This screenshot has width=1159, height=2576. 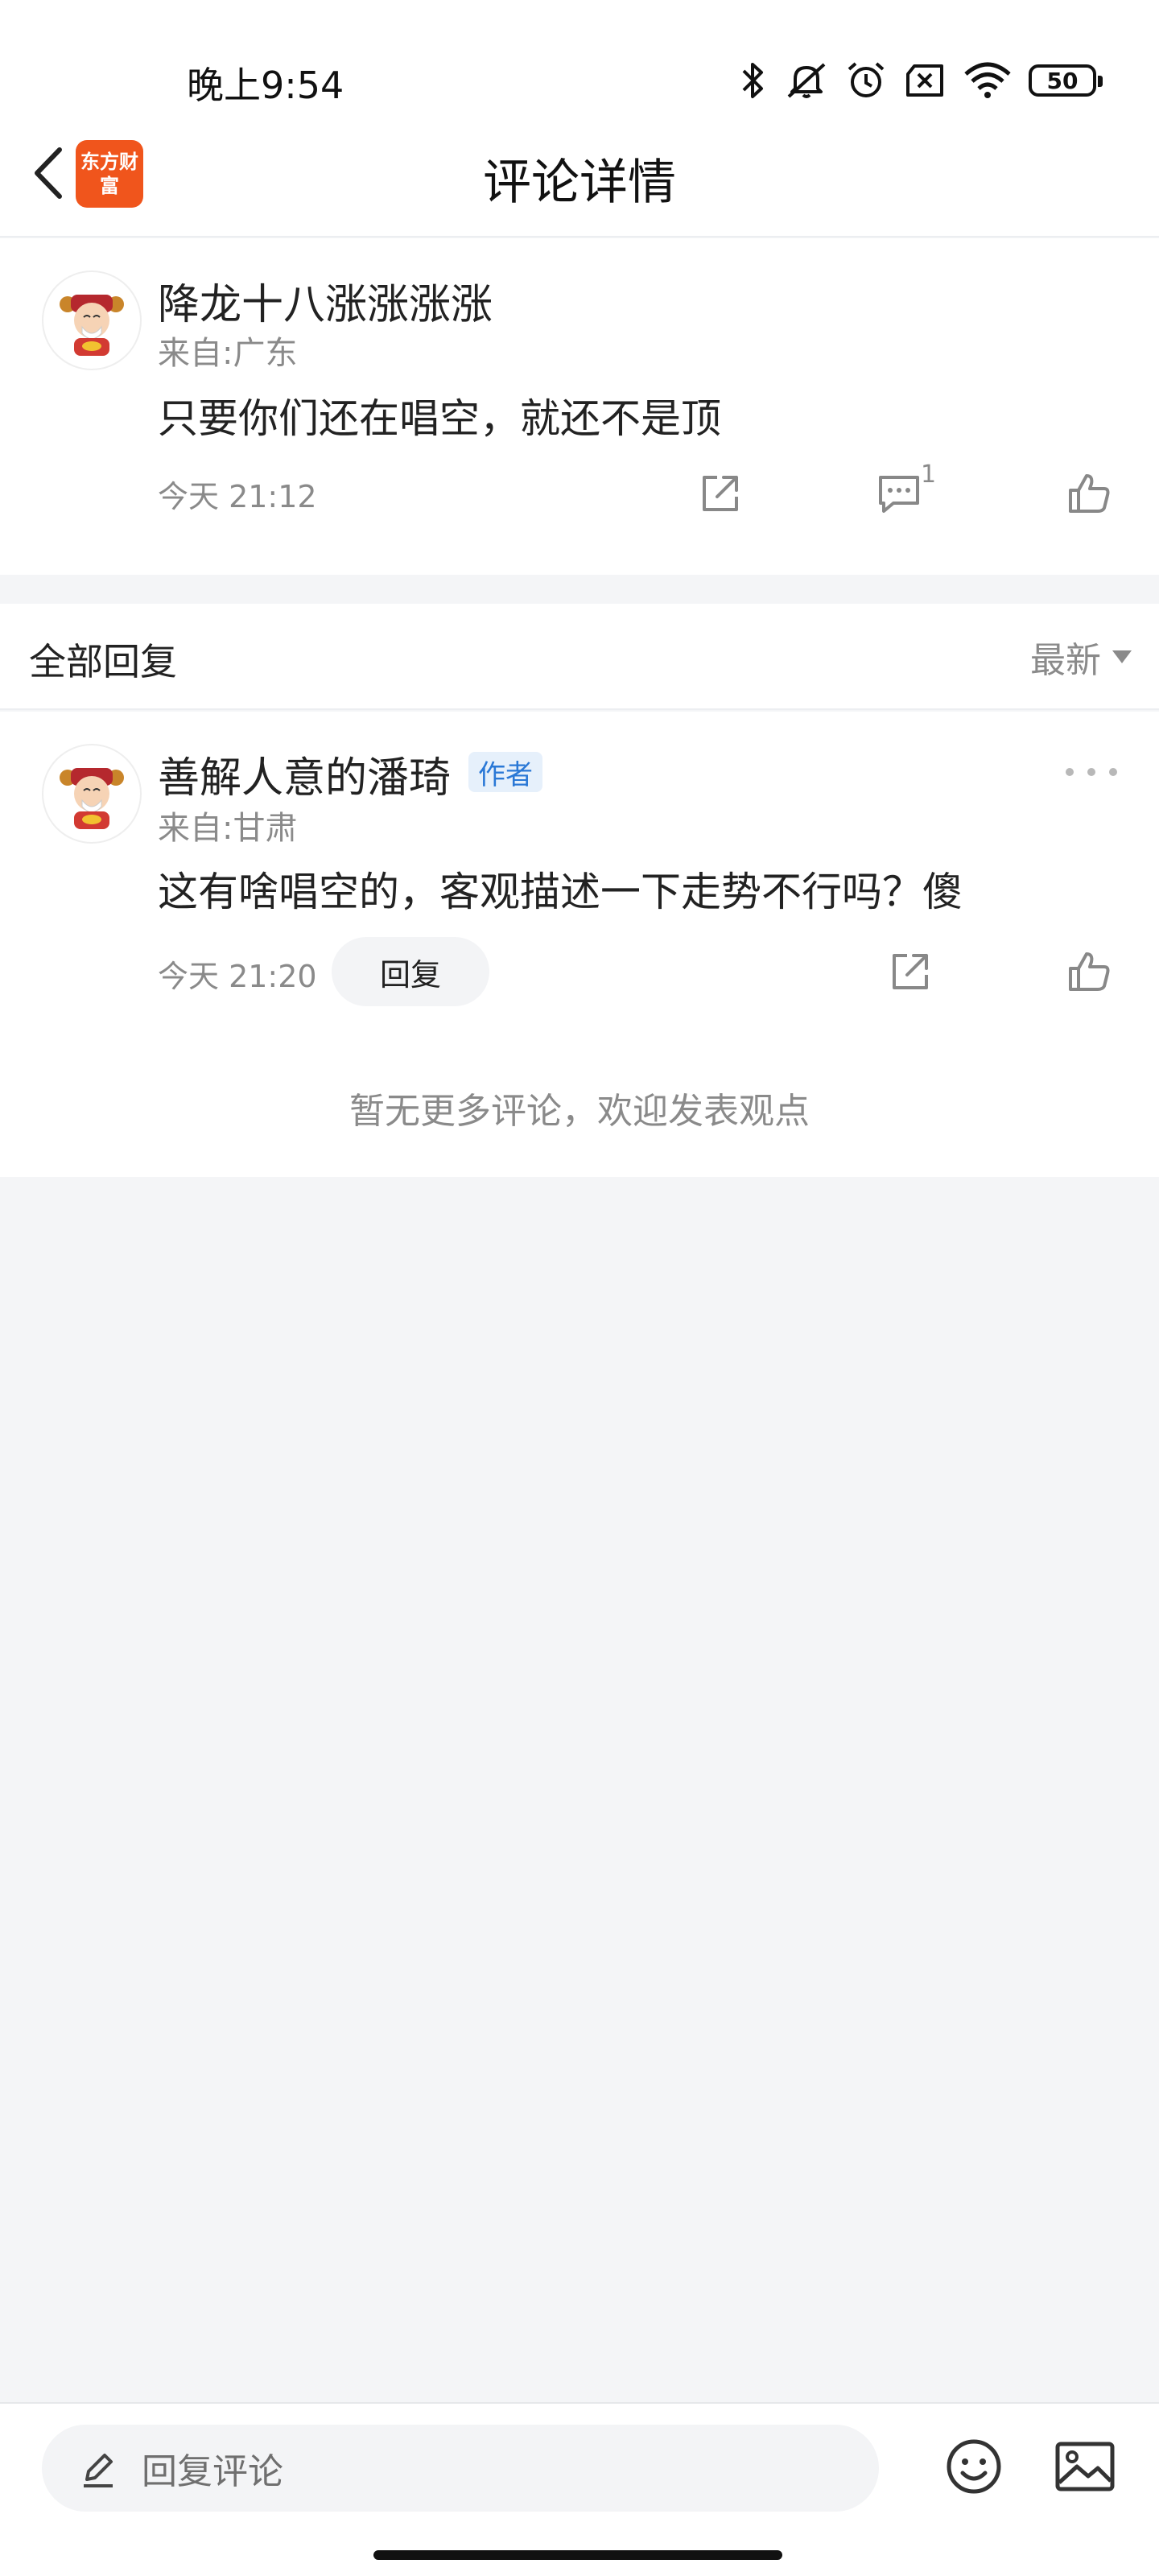 What do you see at coordinates (461, 2468) in the screenshot?
I see `reply-input: 回复评论` at bounding box center [461, 2468].